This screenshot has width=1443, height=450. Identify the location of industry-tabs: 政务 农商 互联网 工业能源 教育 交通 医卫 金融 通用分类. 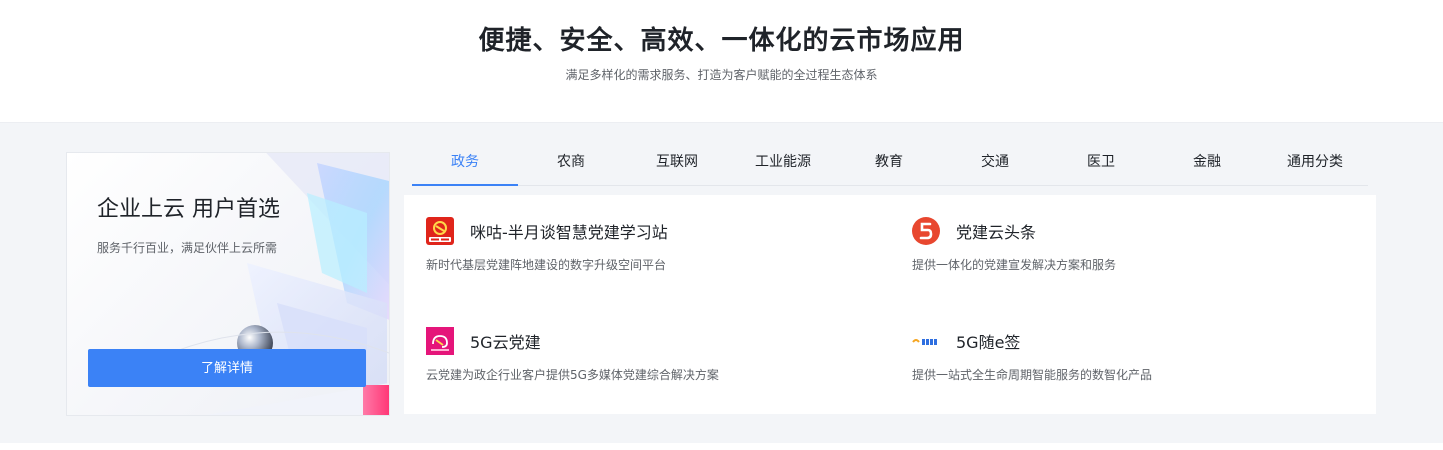
(890, 162).